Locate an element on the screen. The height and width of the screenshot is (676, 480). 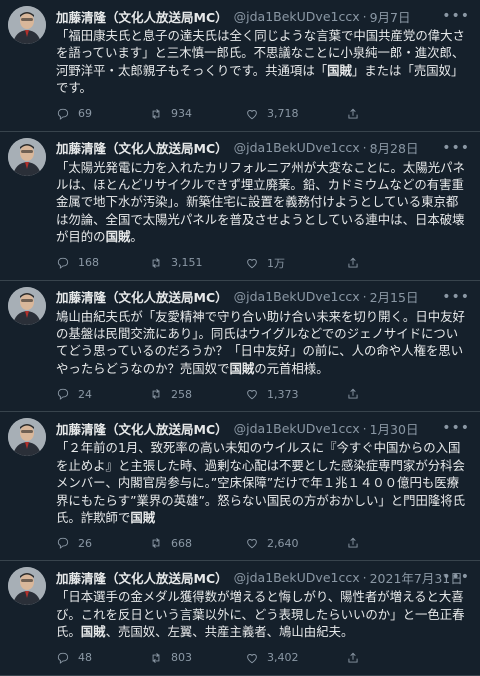
tweet-date: 2月15日 is located at coordinates (394, 296).